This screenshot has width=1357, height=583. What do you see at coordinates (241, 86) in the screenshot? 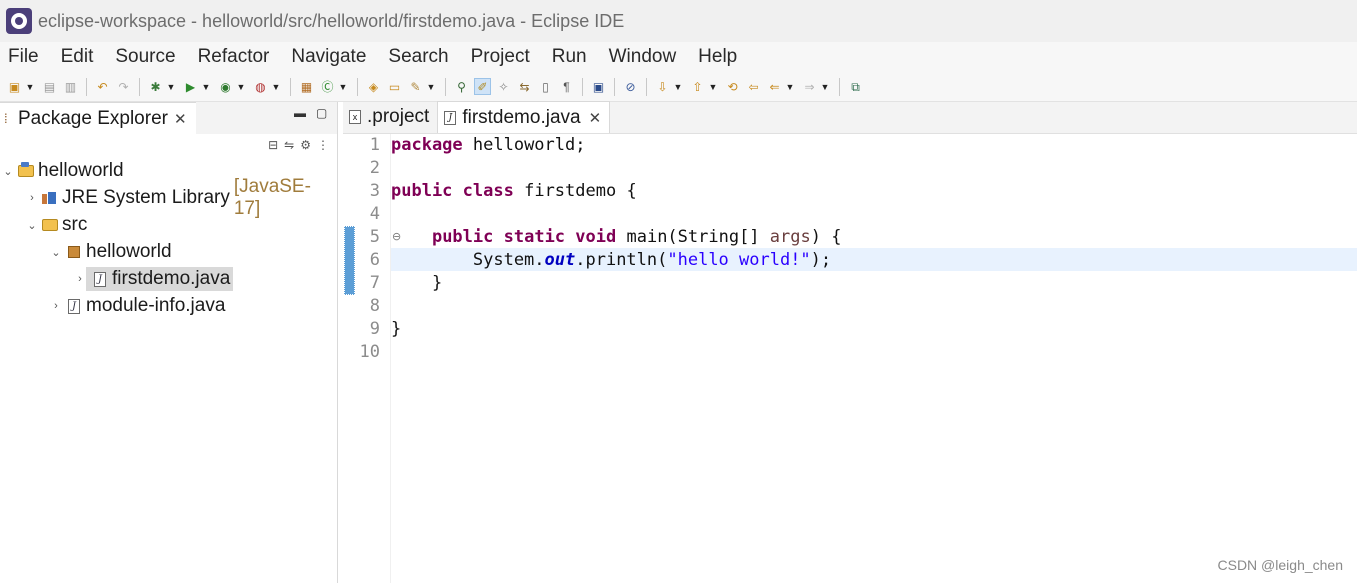
I see `coverage-dropdown-icon: ▼` at bounding box center [241, 86].